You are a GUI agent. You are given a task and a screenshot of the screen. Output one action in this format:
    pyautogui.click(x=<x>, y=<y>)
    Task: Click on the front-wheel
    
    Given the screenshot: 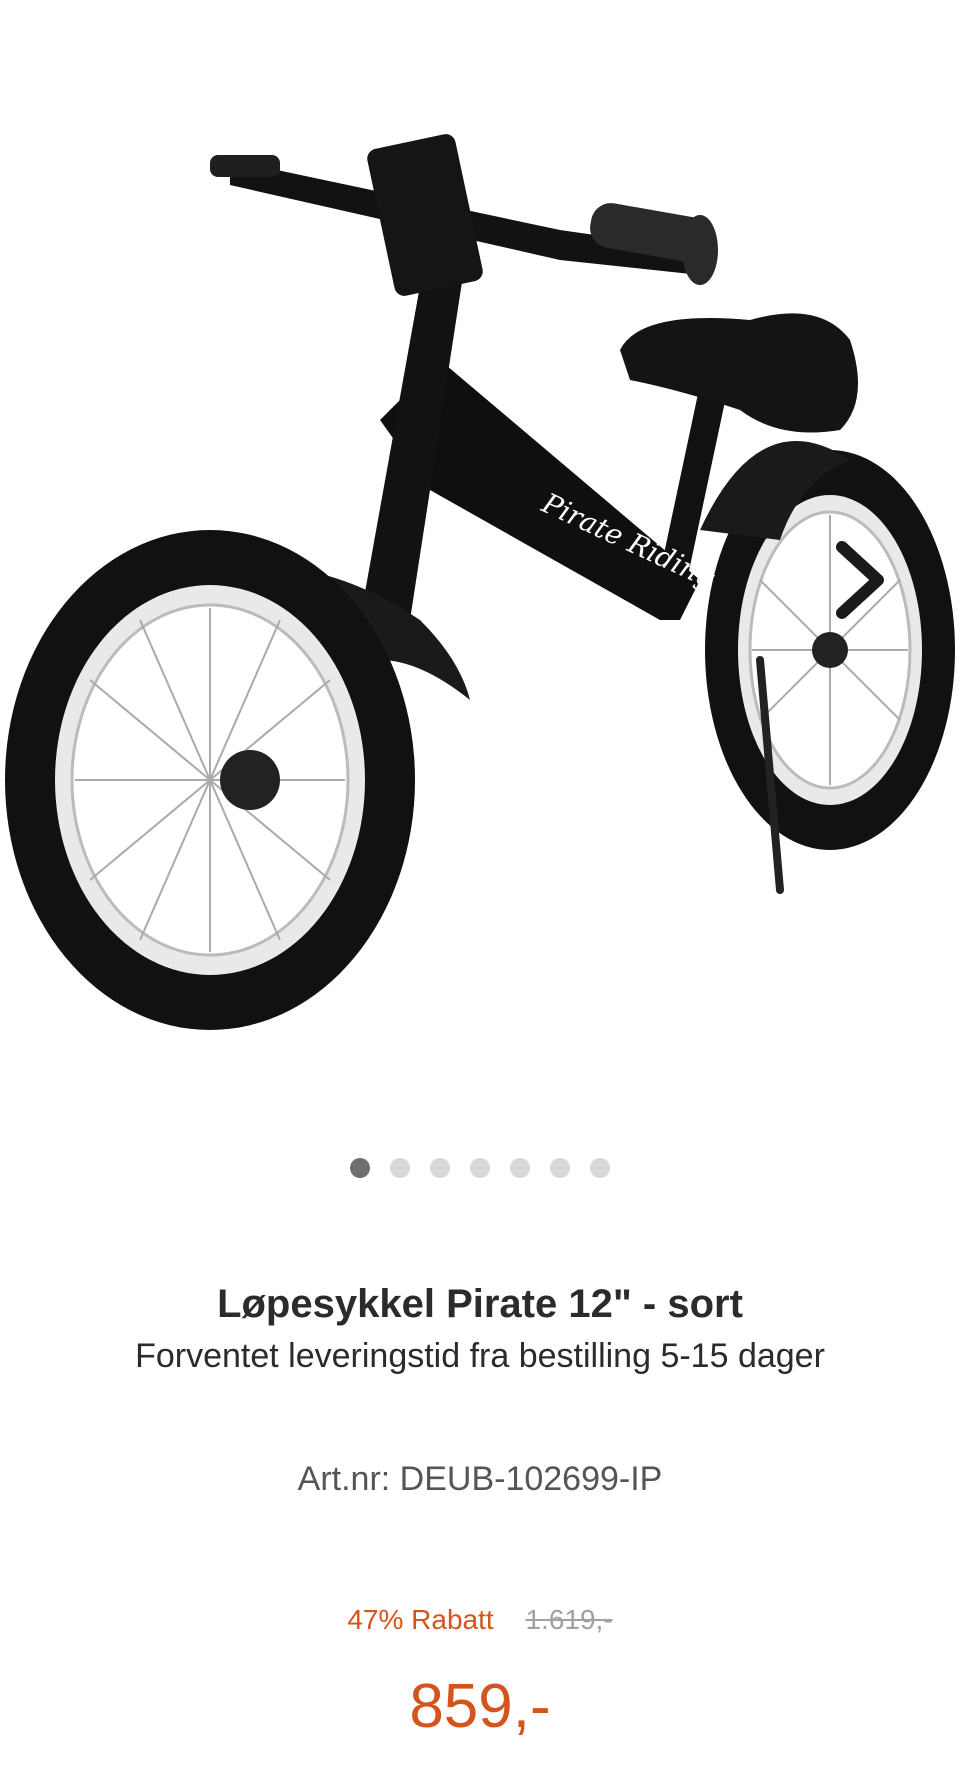 What is the action you would take?
    pyautogui.click(x=210, y=780)
    